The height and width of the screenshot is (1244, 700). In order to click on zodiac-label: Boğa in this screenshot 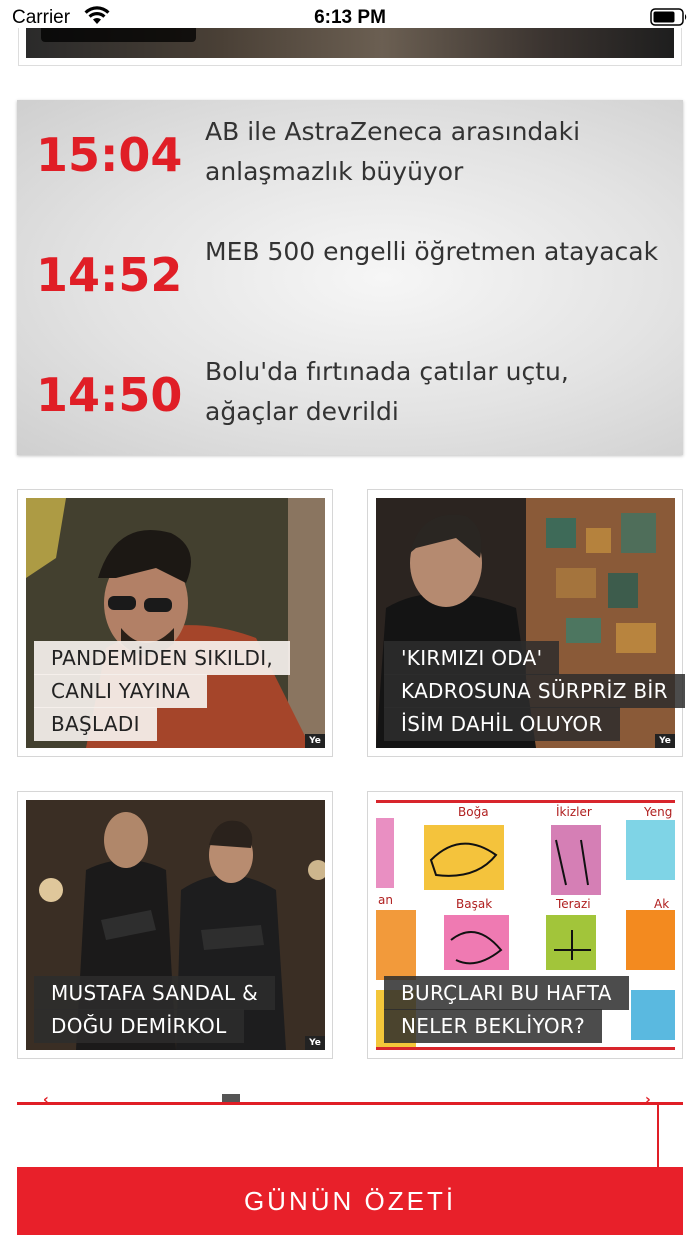, I will do `click(473, 812)`.